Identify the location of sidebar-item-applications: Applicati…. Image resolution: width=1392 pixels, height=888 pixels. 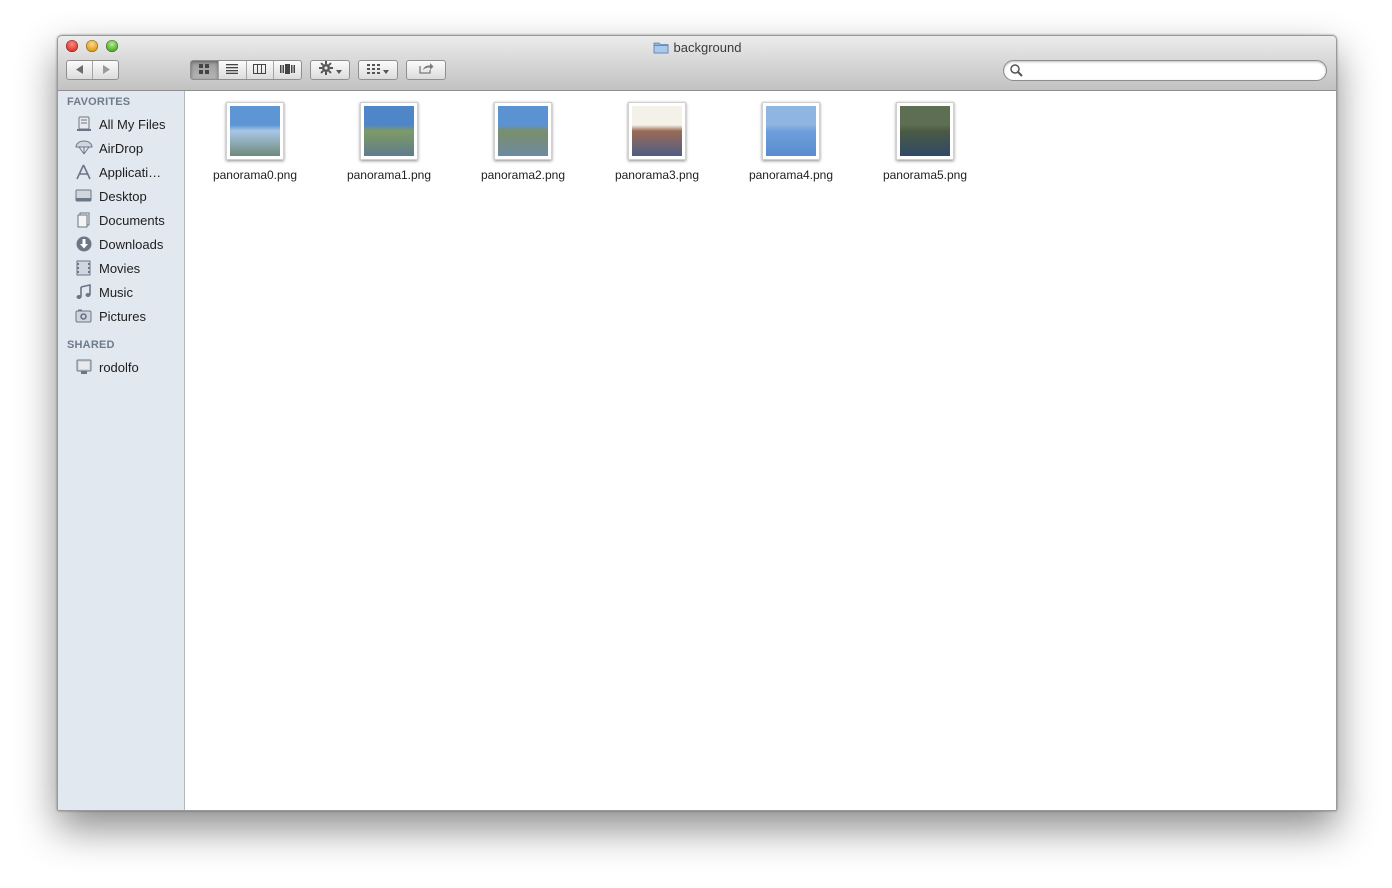
(129, 172).